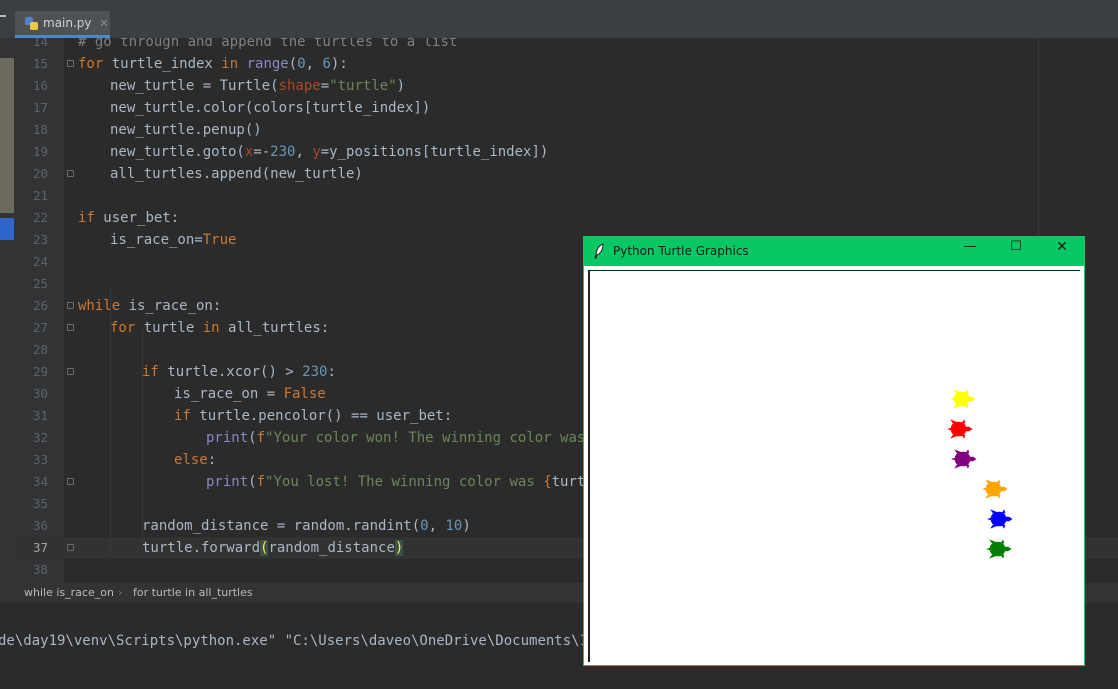  Describe the element at coordinates (325, 86) in the screenshot. I see `code-token: =` at that location.